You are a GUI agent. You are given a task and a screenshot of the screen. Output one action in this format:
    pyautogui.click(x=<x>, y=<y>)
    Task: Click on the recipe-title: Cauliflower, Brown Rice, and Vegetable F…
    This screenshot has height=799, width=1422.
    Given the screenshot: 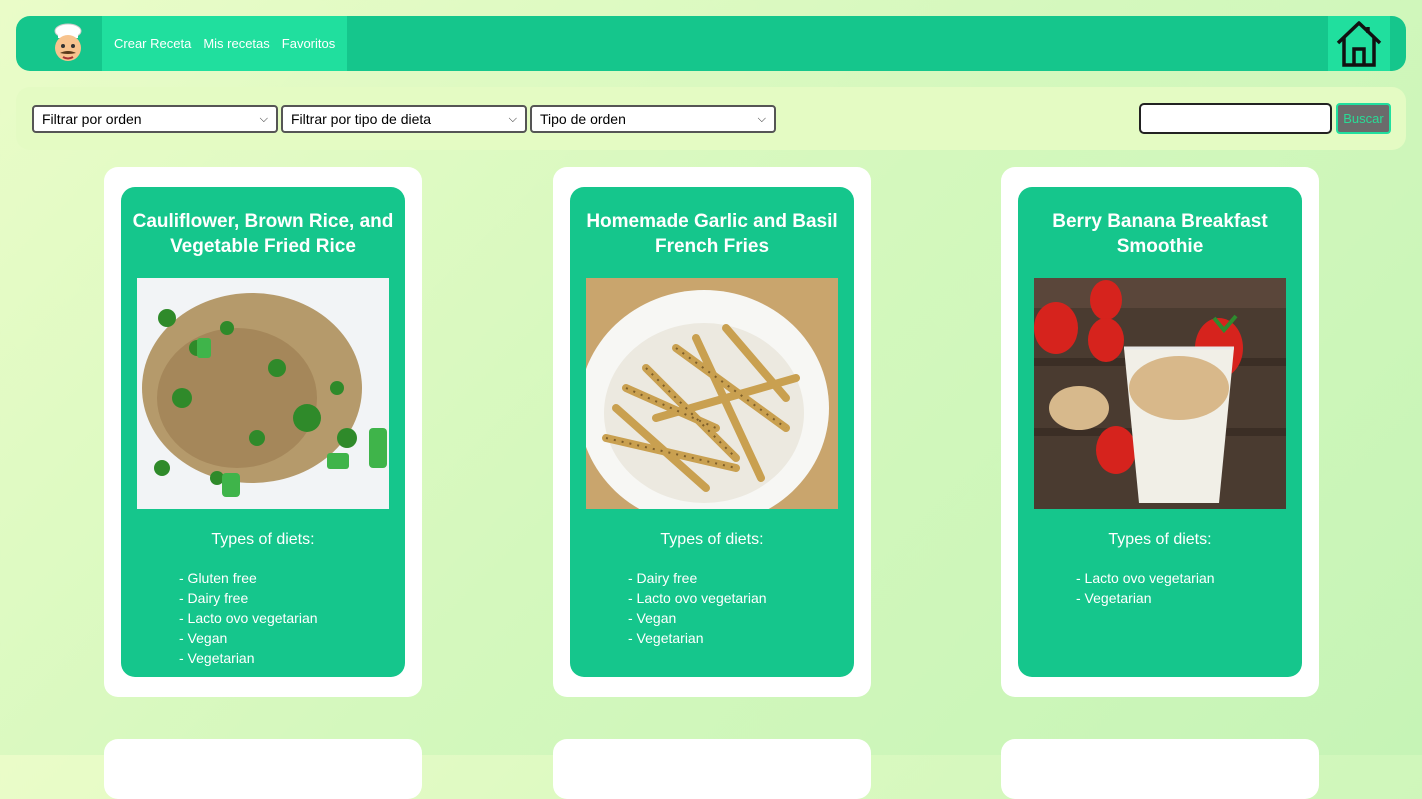 What is the action you would take?
    pyautogui.click(x=263, y=234)
    